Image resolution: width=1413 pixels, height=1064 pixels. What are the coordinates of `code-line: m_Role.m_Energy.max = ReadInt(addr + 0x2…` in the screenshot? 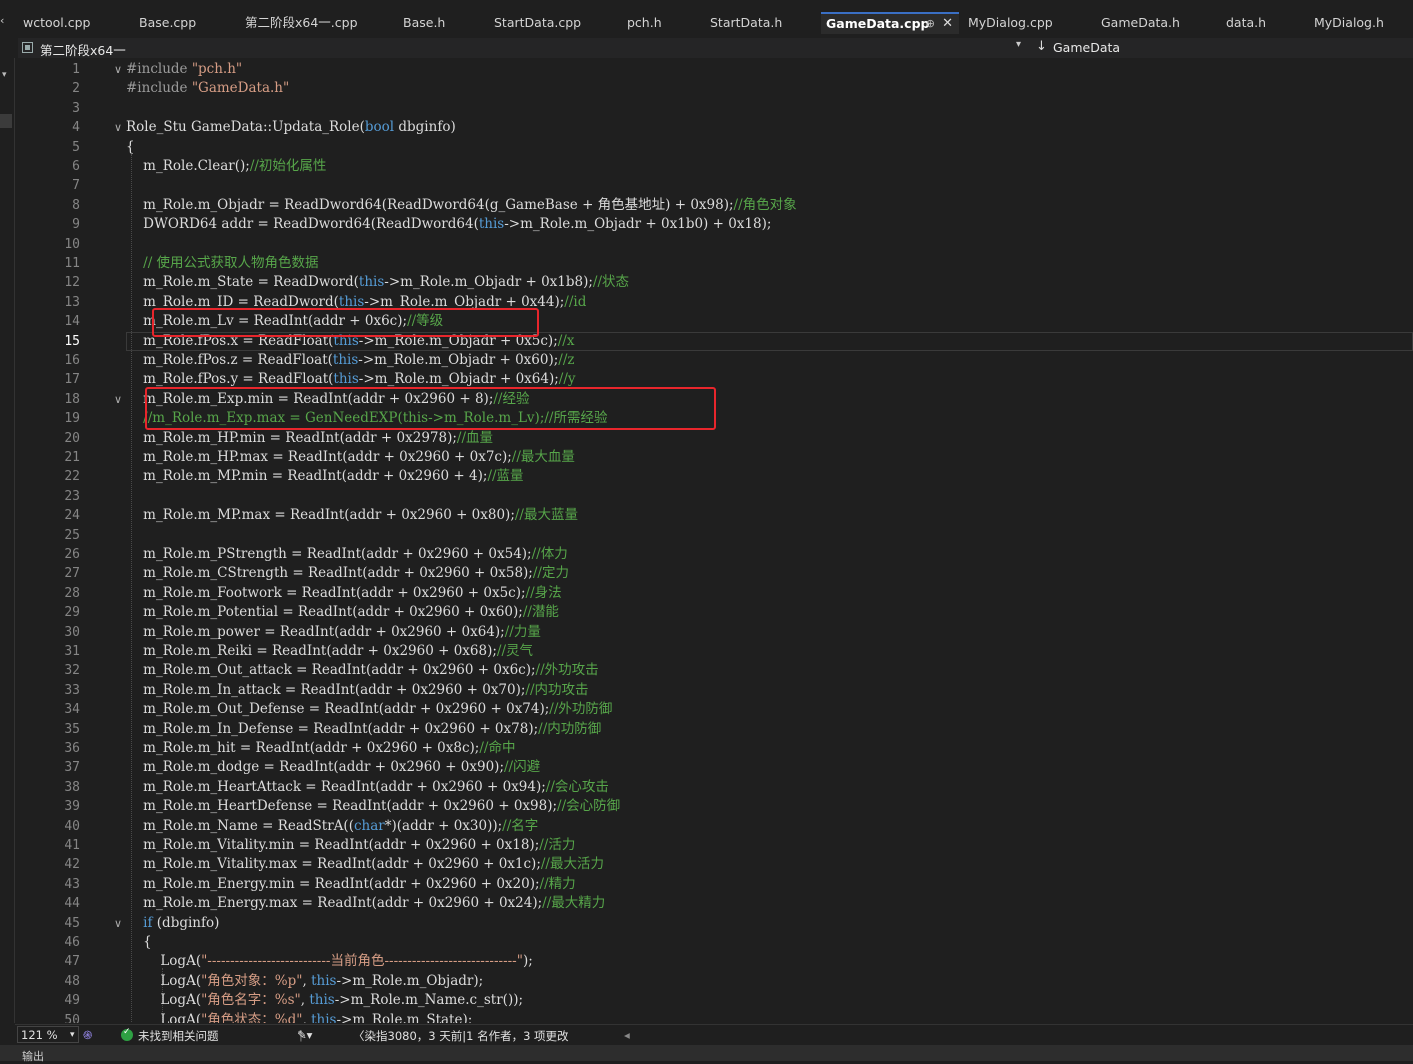 It's located at (365, 903).